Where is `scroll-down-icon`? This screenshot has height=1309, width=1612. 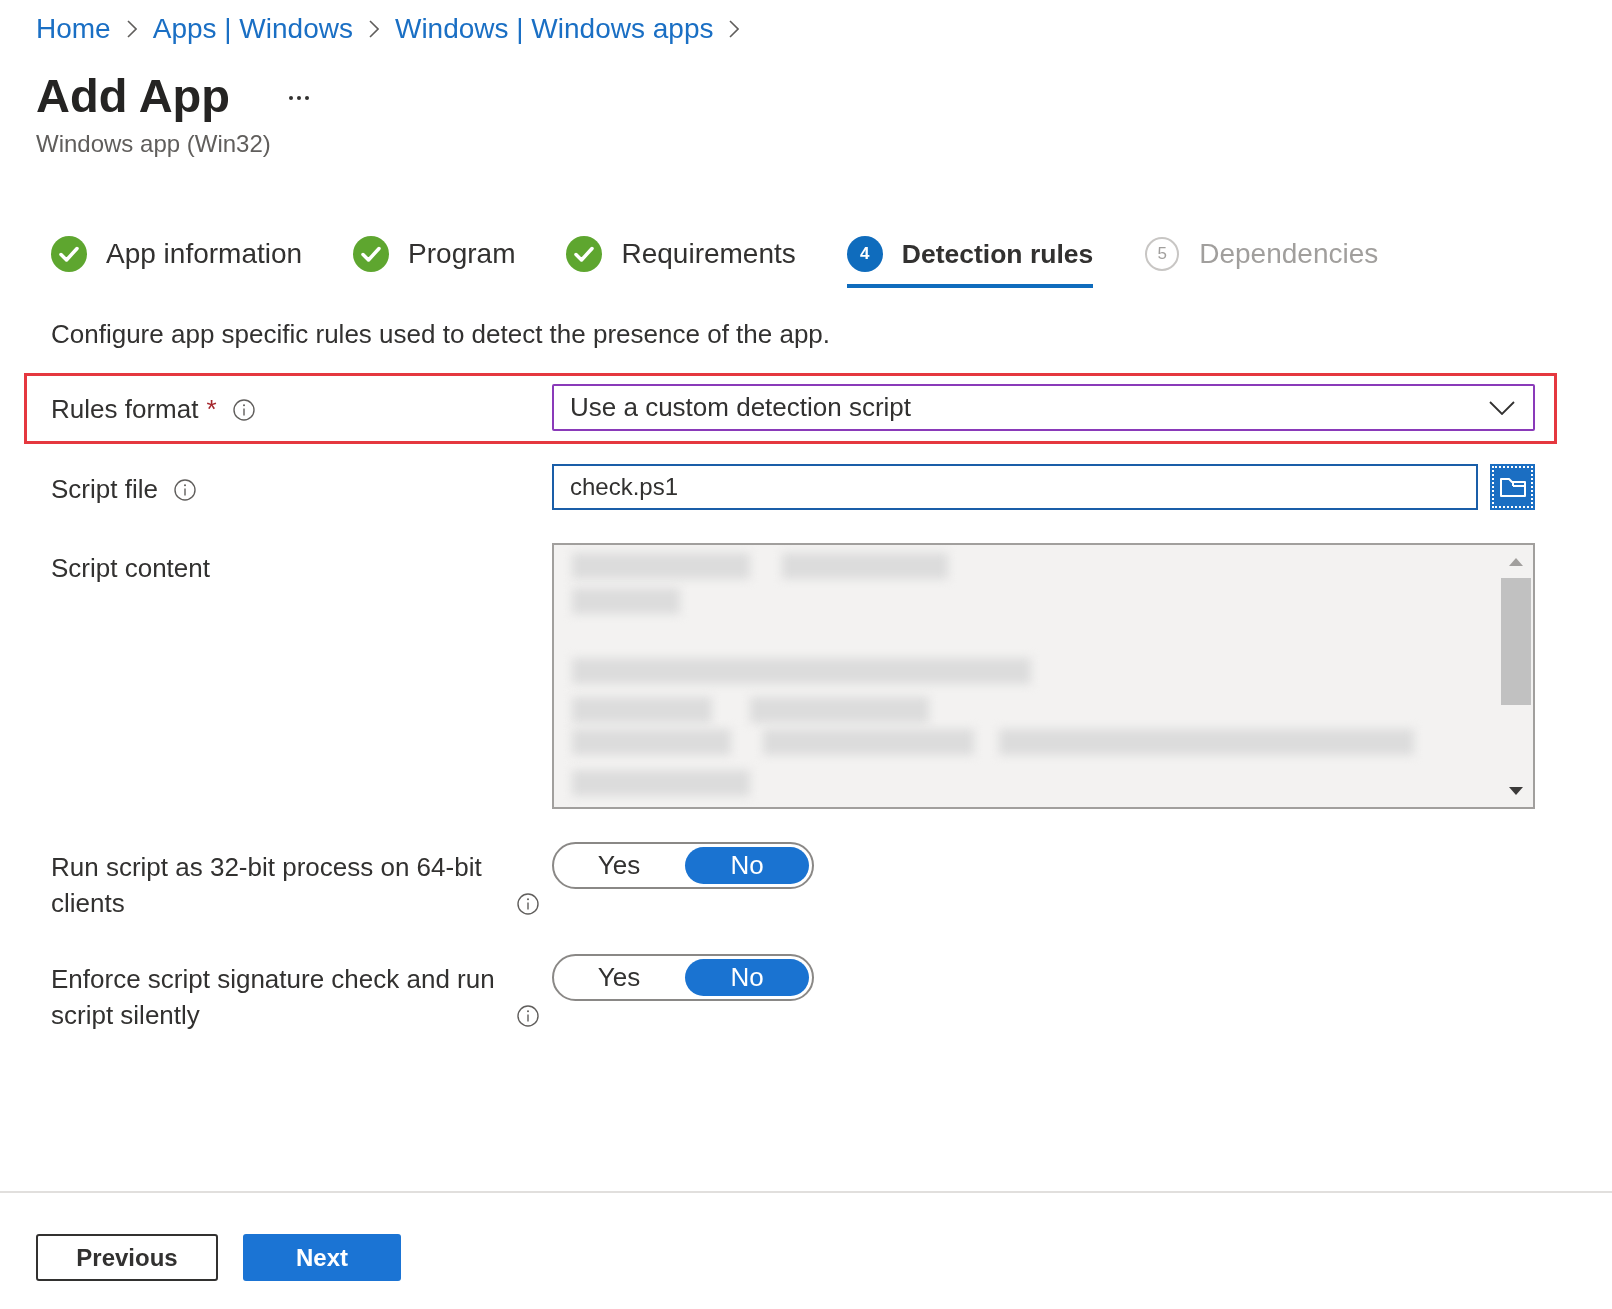
scroll-down-icon is located at coordinates (1516, 791).